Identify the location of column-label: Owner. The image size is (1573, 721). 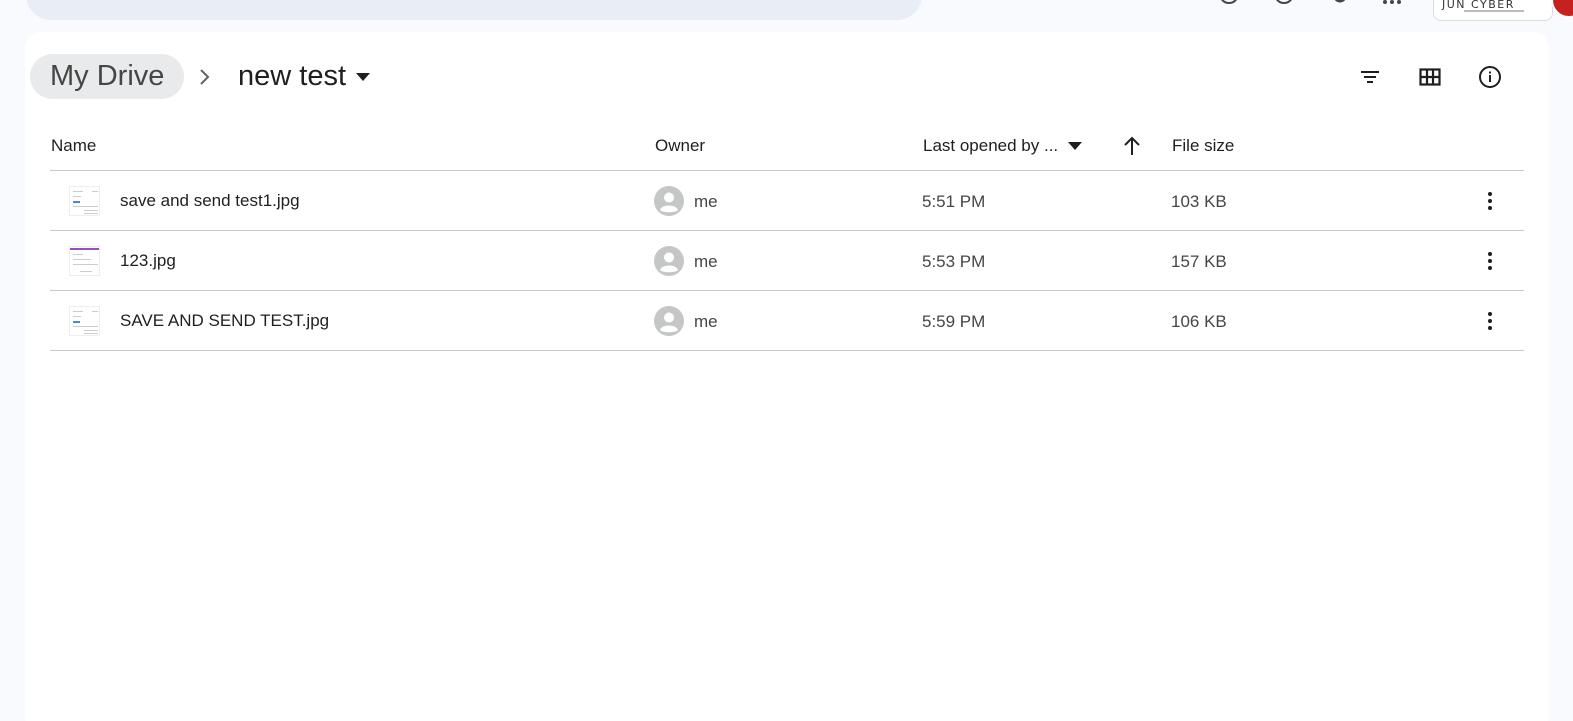
(680, 145).